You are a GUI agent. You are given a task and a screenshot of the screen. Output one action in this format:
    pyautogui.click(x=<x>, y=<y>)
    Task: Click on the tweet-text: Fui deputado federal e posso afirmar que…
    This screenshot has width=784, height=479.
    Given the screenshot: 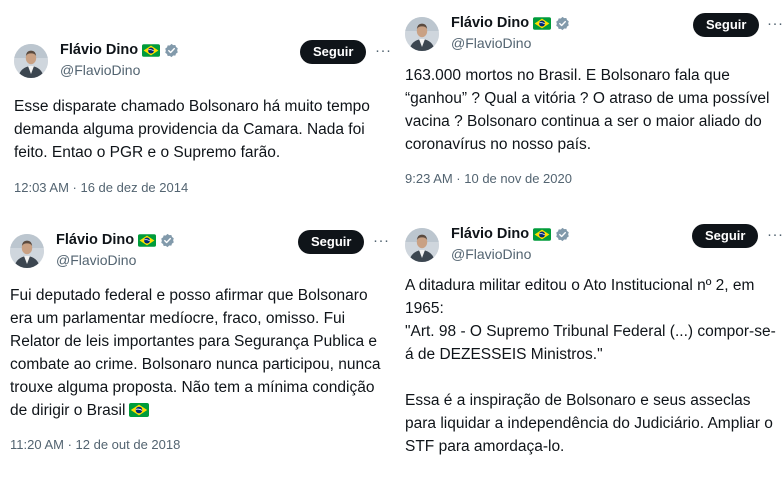 What is the action you would take?
    pyautogui.click(x=196, y=353)
    